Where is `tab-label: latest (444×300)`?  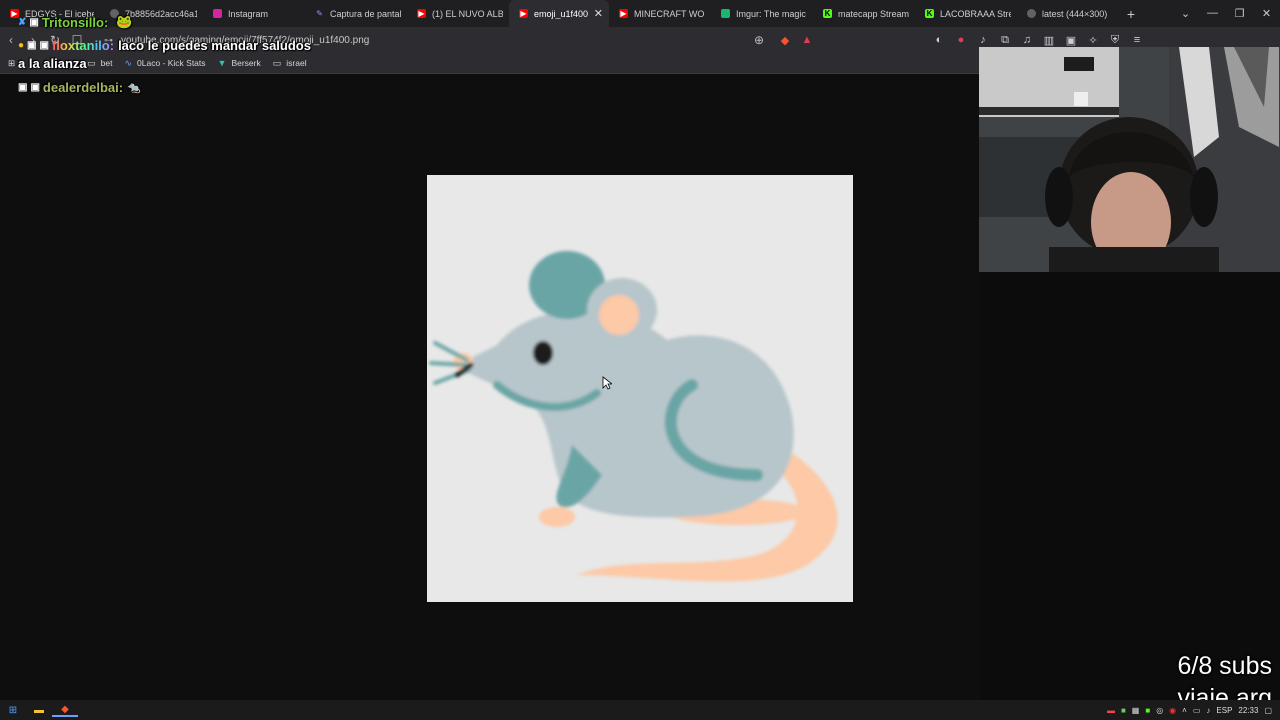
tab-label: latest (444×300) is located at coordinates (1075, 13).